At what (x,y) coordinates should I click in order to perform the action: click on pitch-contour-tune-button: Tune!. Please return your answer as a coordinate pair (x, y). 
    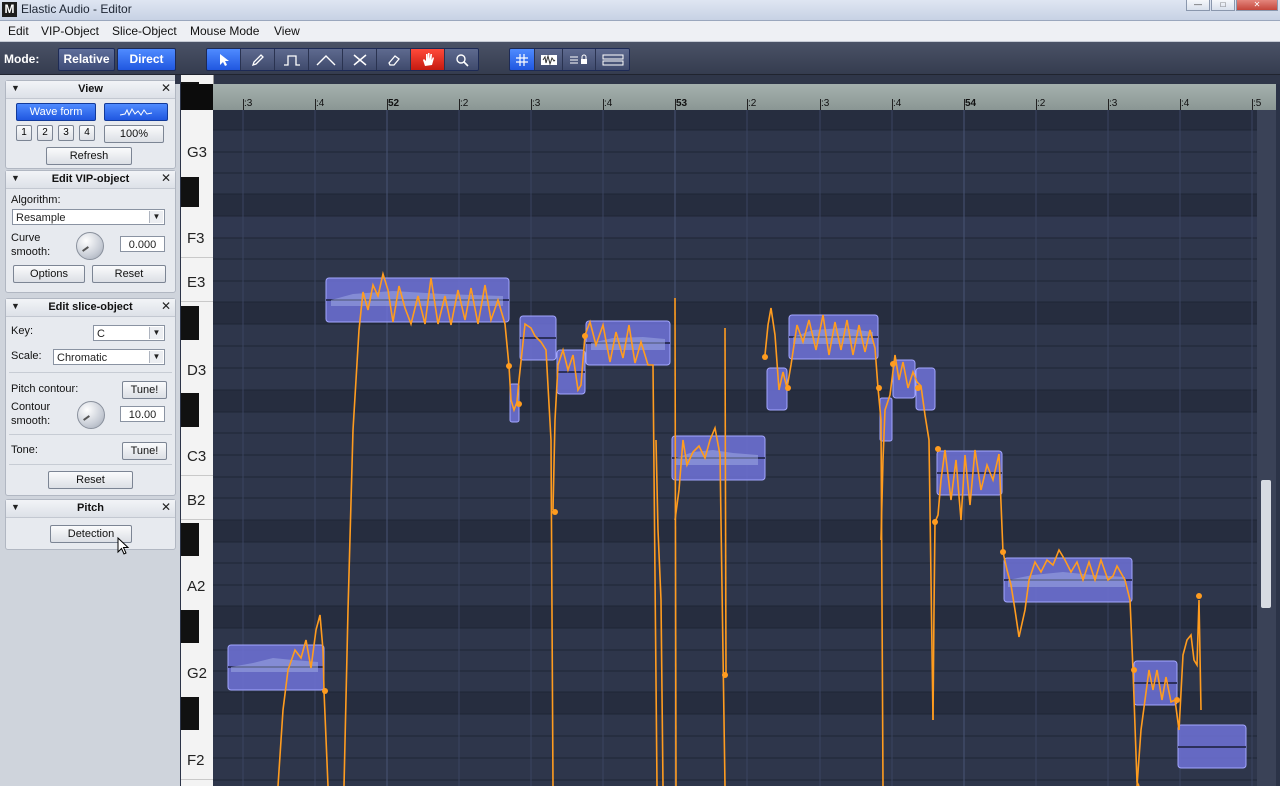
    Looking at the image, I should click on (144, 390).